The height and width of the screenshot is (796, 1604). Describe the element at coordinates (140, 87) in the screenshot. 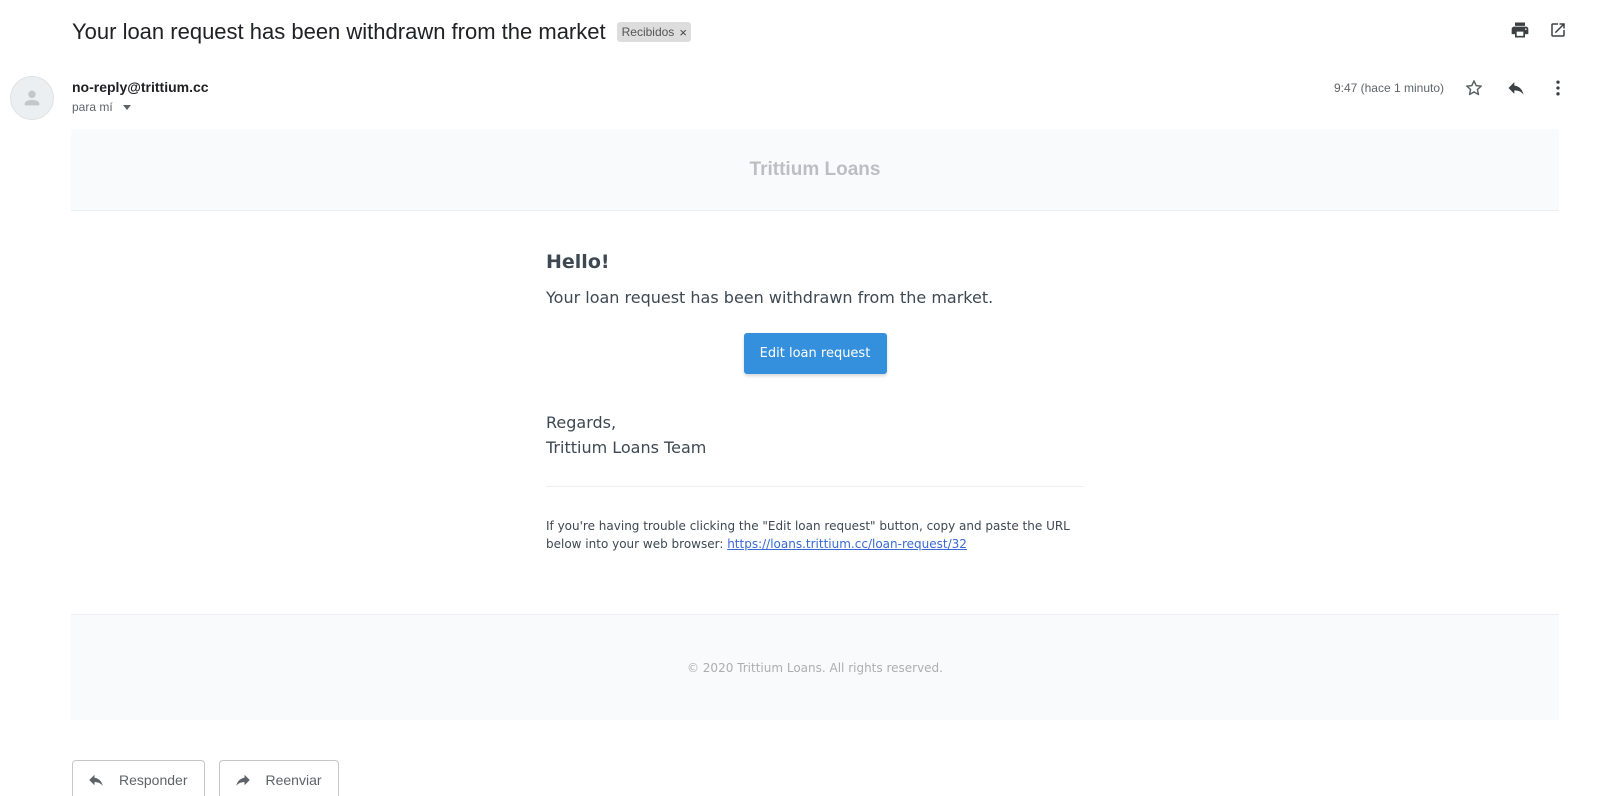

I see `sender-email: no-reply@trittium.cc` at that location.